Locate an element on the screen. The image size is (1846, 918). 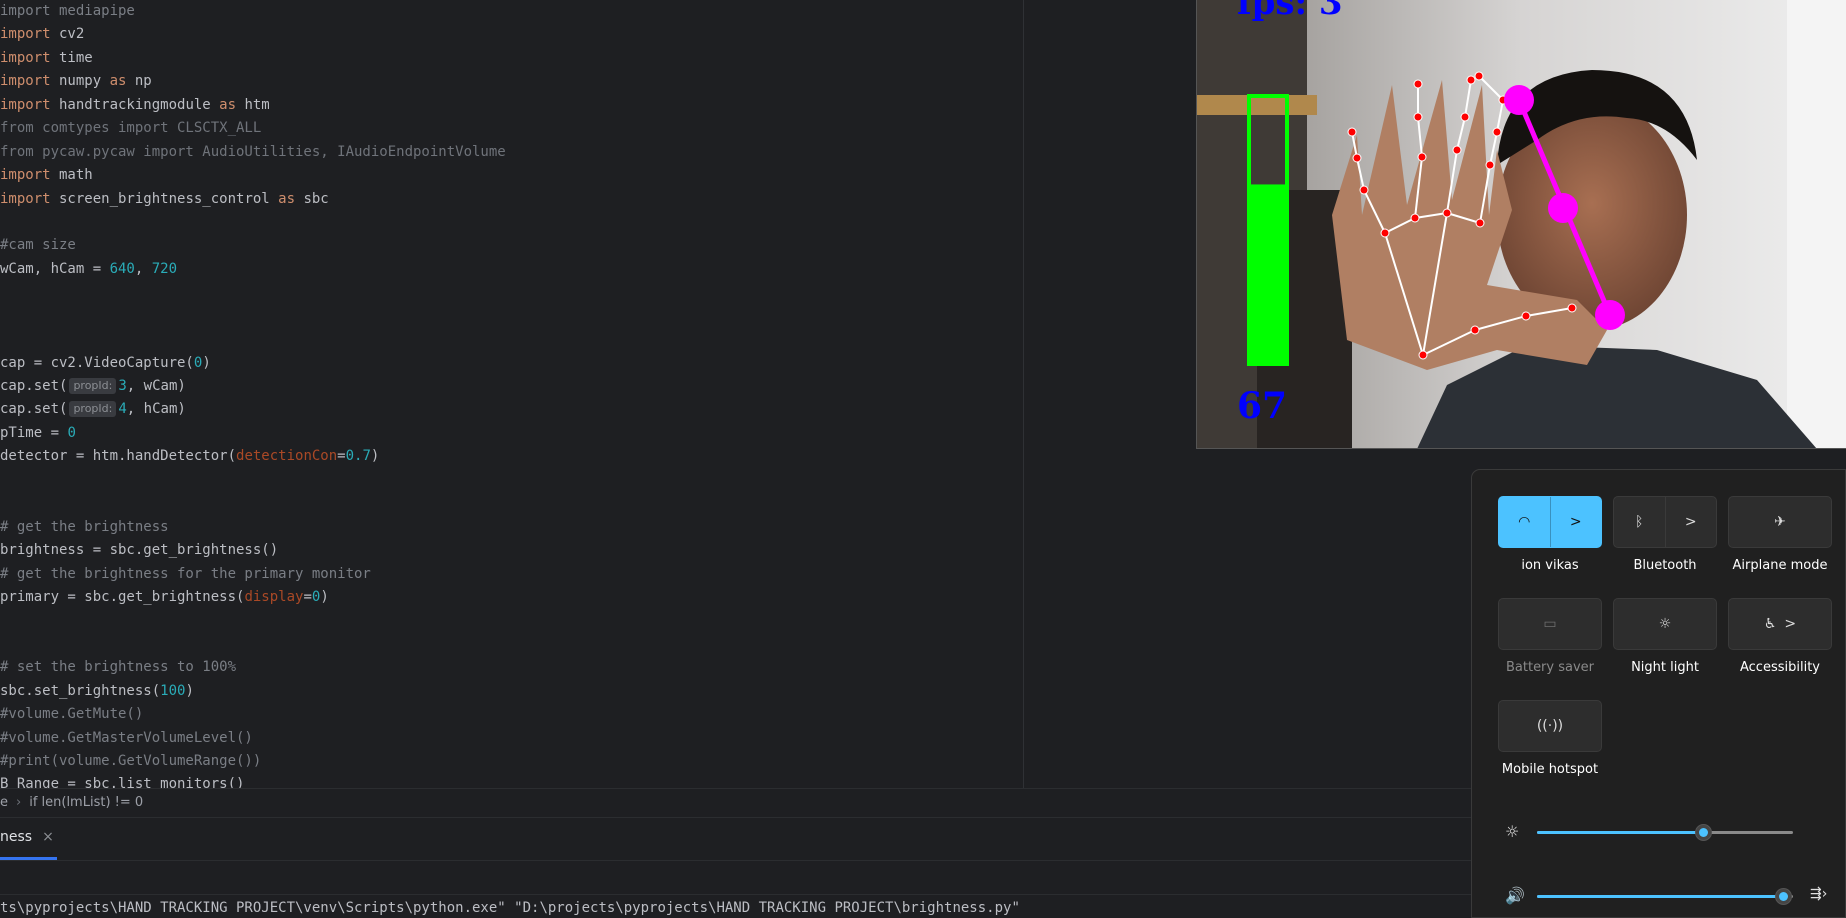
quick-tile-label: ion vikas is located at coordinates (1550, 565).